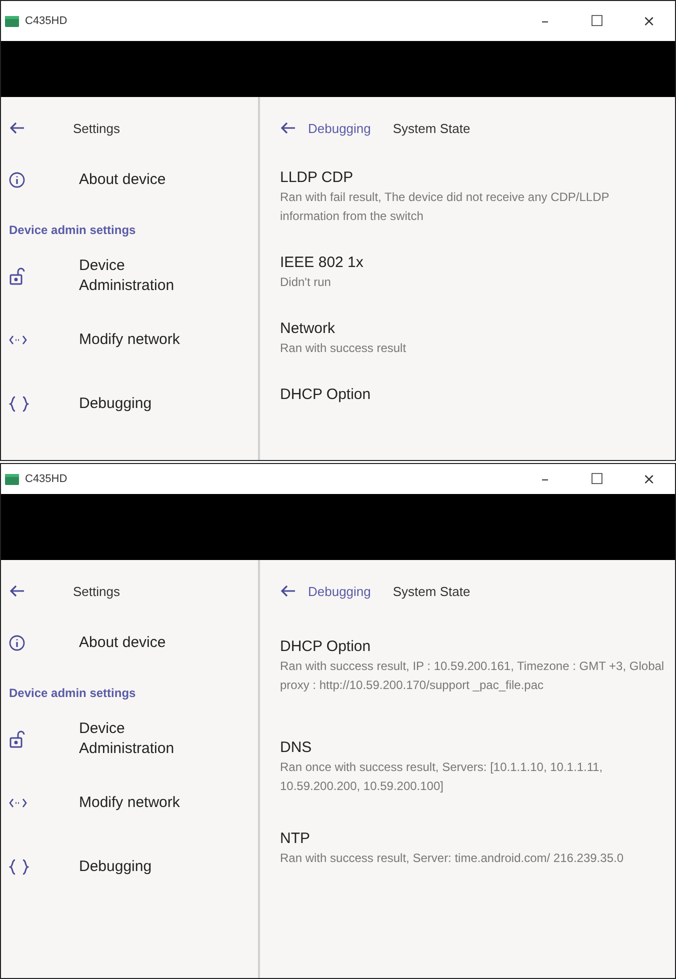 The image size is (676, 979). I want to click on entry-title: LLDP CDP, so click(317, 177).